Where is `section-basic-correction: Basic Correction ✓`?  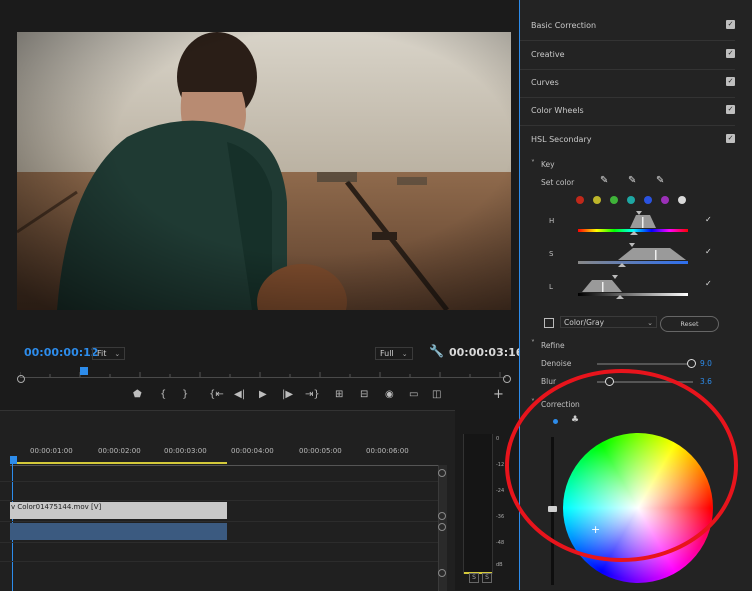 section-basic-correction: Basic Correction ✓ is located at coordinates (627, 26).